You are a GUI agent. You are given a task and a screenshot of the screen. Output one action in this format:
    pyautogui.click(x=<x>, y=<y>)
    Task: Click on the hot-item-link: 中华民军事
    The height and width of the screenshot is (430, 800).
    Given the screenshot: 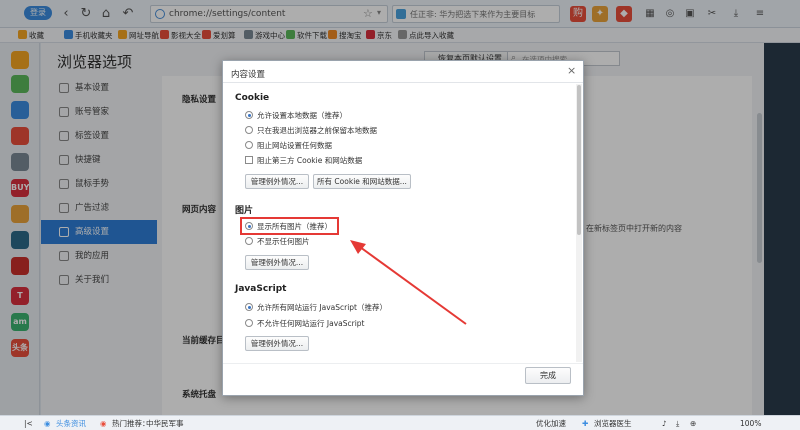 What is the action you would take?
    pyautogui.click(x=165, y=423)
    